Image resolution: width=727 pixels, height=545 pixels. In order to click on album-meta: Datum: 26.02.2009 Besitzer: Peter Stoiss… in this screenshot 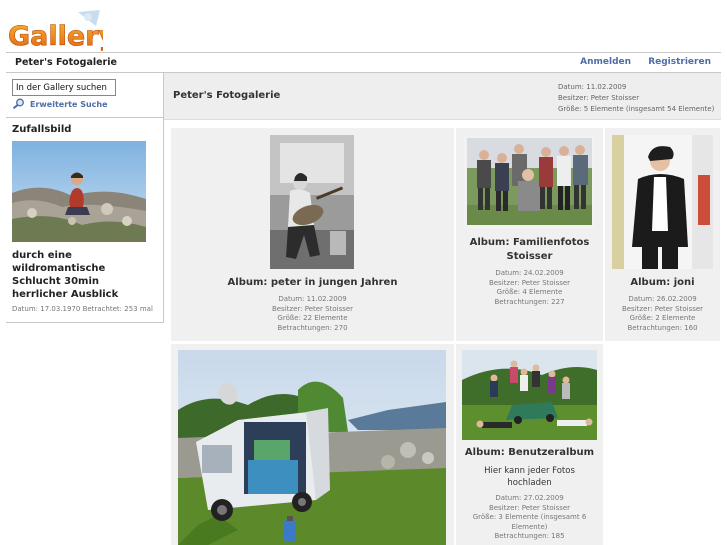, I will do `click(662, 314)`.